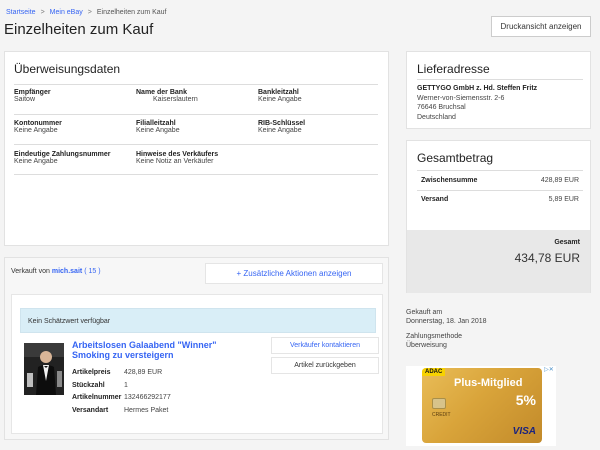  I want to click on field-rib-key: RIB-Schlüssel Keine Angabe, so click(281, 127).